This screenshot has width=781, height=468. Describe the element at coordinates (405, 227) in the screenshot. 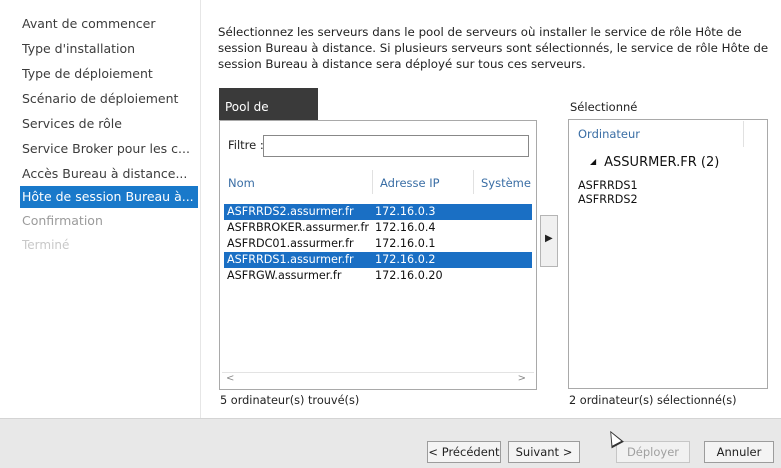

I see `server-ip: 172.16.0.4` at that location.